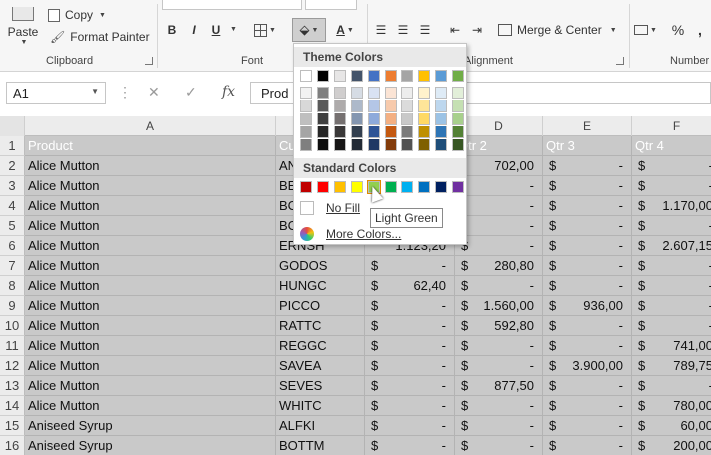 The width and height of the screenshot is (711, 455). What do you see at coordinates (671, 146) in the screenshot?
I see `table-cell: Qtr 4` at bounding box center [671, 146].